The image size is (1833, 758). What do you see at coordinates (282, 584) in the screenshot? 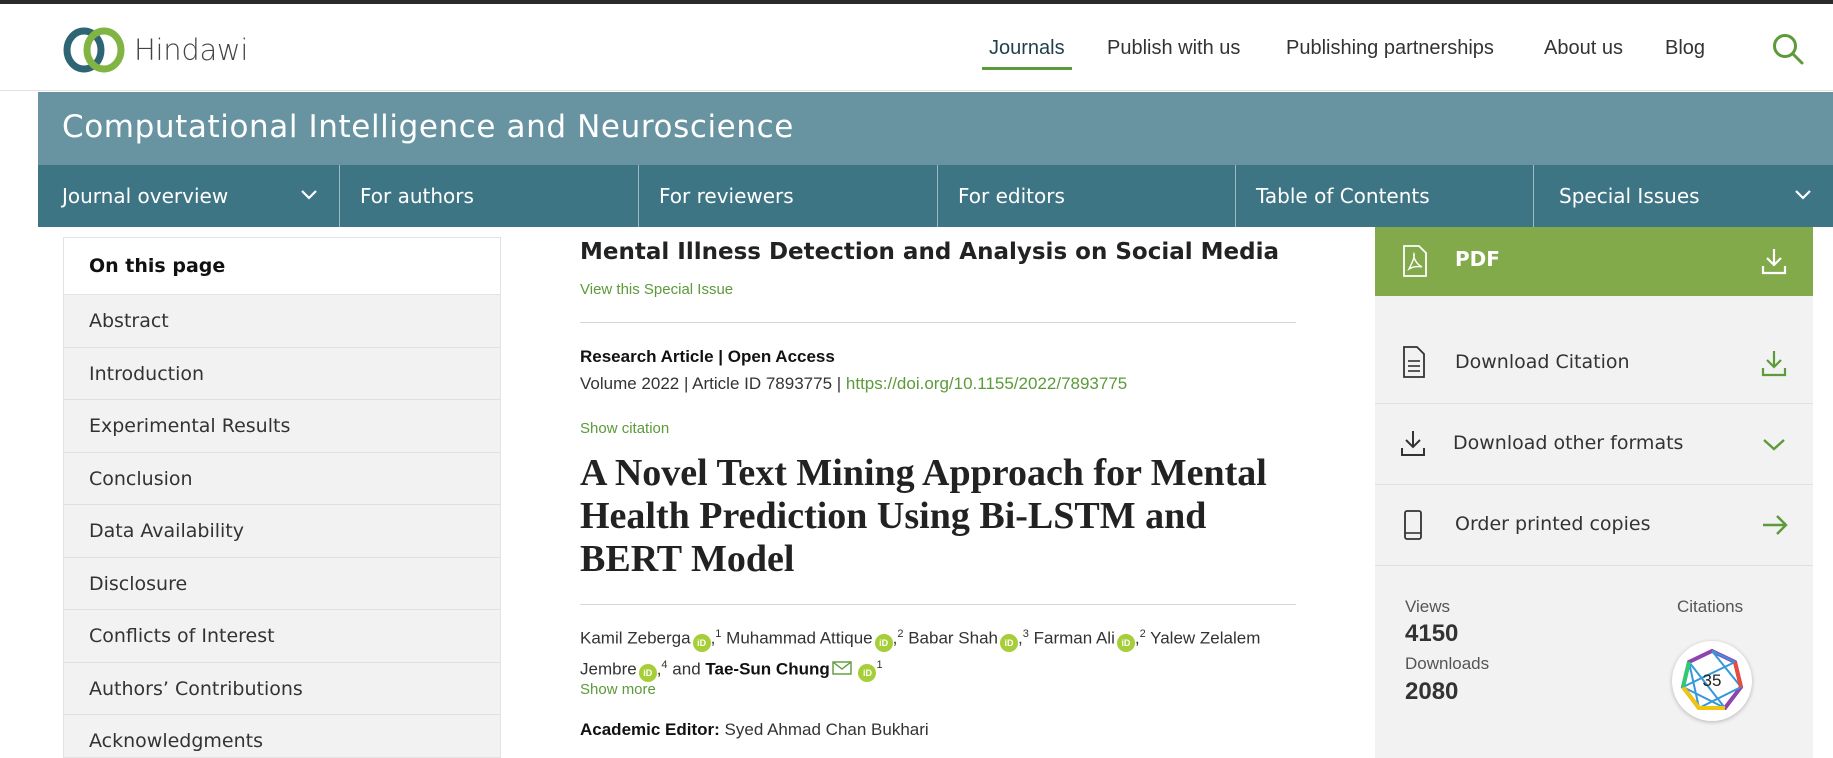
I see `sidebar-item-disclosure: Disclosure` at bounding box center [282, 584].